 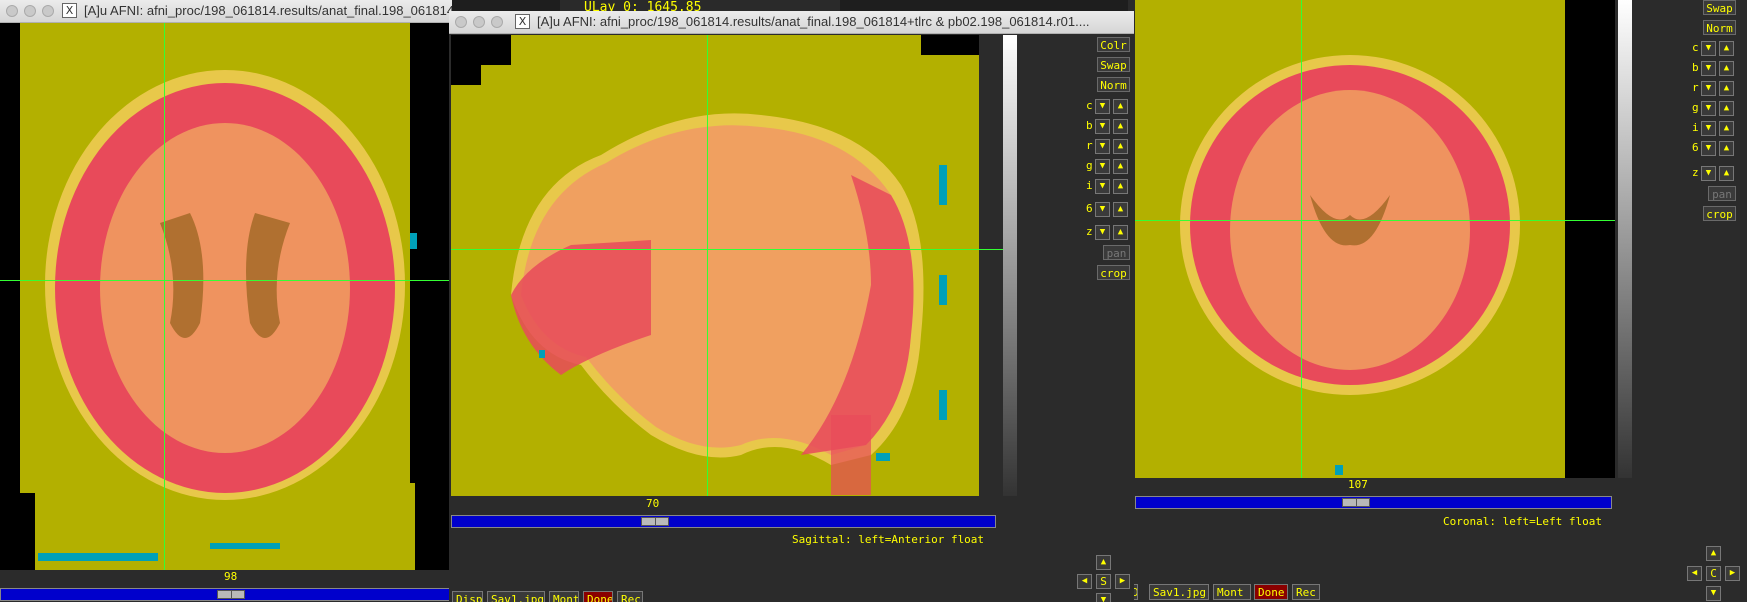 I want to click on sagittal-r-up-arrow: ▲, so click(x=1120, y=146).